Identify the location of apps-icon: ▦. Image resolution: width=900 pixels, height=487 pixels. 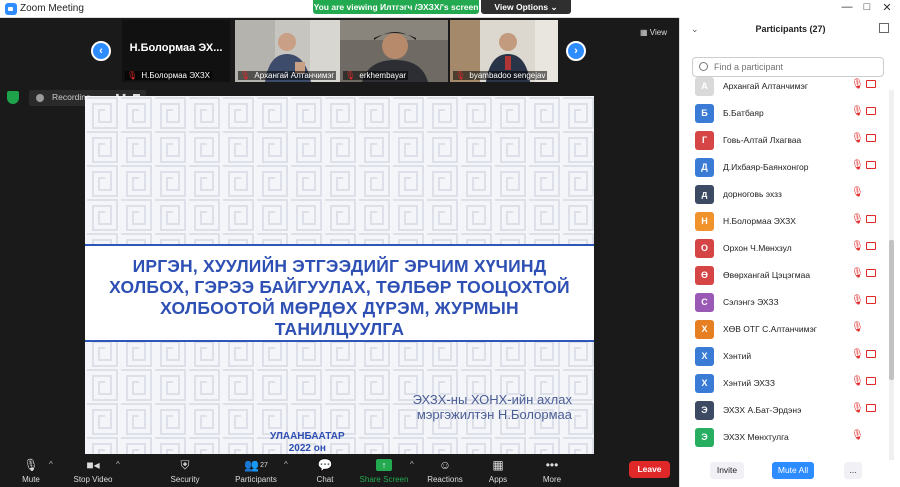
(498, 465).